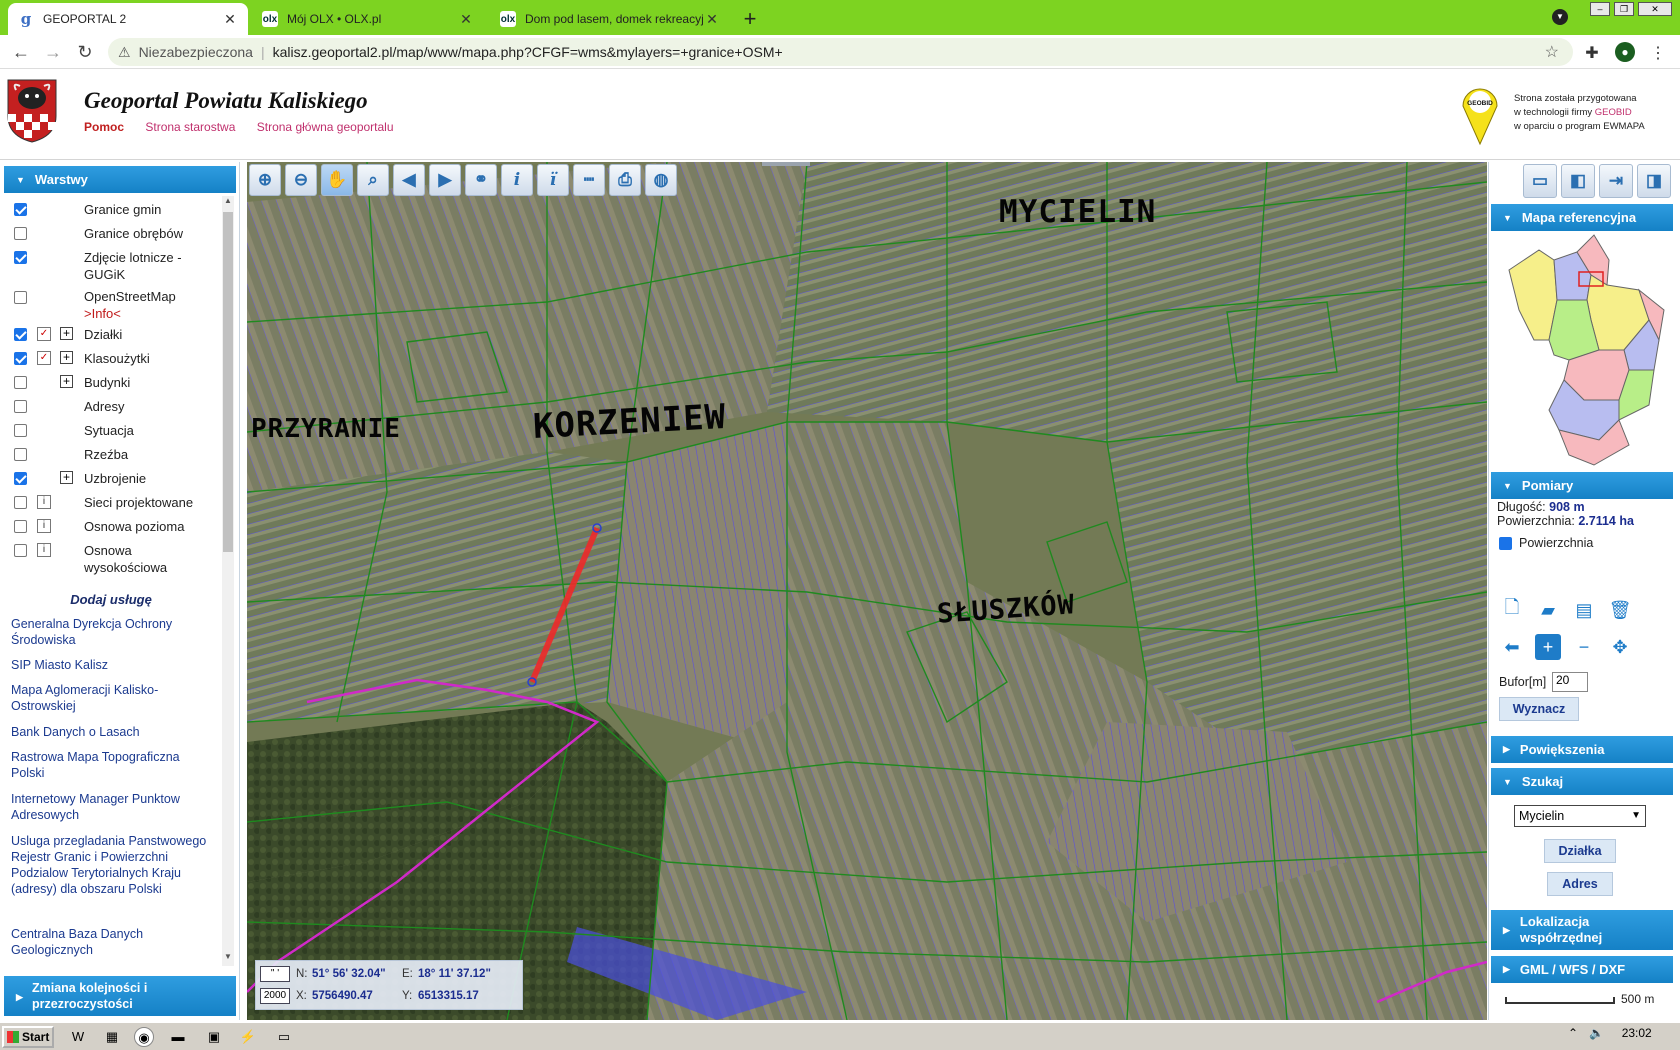 Image resolution: width=1680 pixels, height=1050 pixels. Describe the element at coordinates (1580, 884) in the screenshot. I see `address-search-button: Adres` at that location.